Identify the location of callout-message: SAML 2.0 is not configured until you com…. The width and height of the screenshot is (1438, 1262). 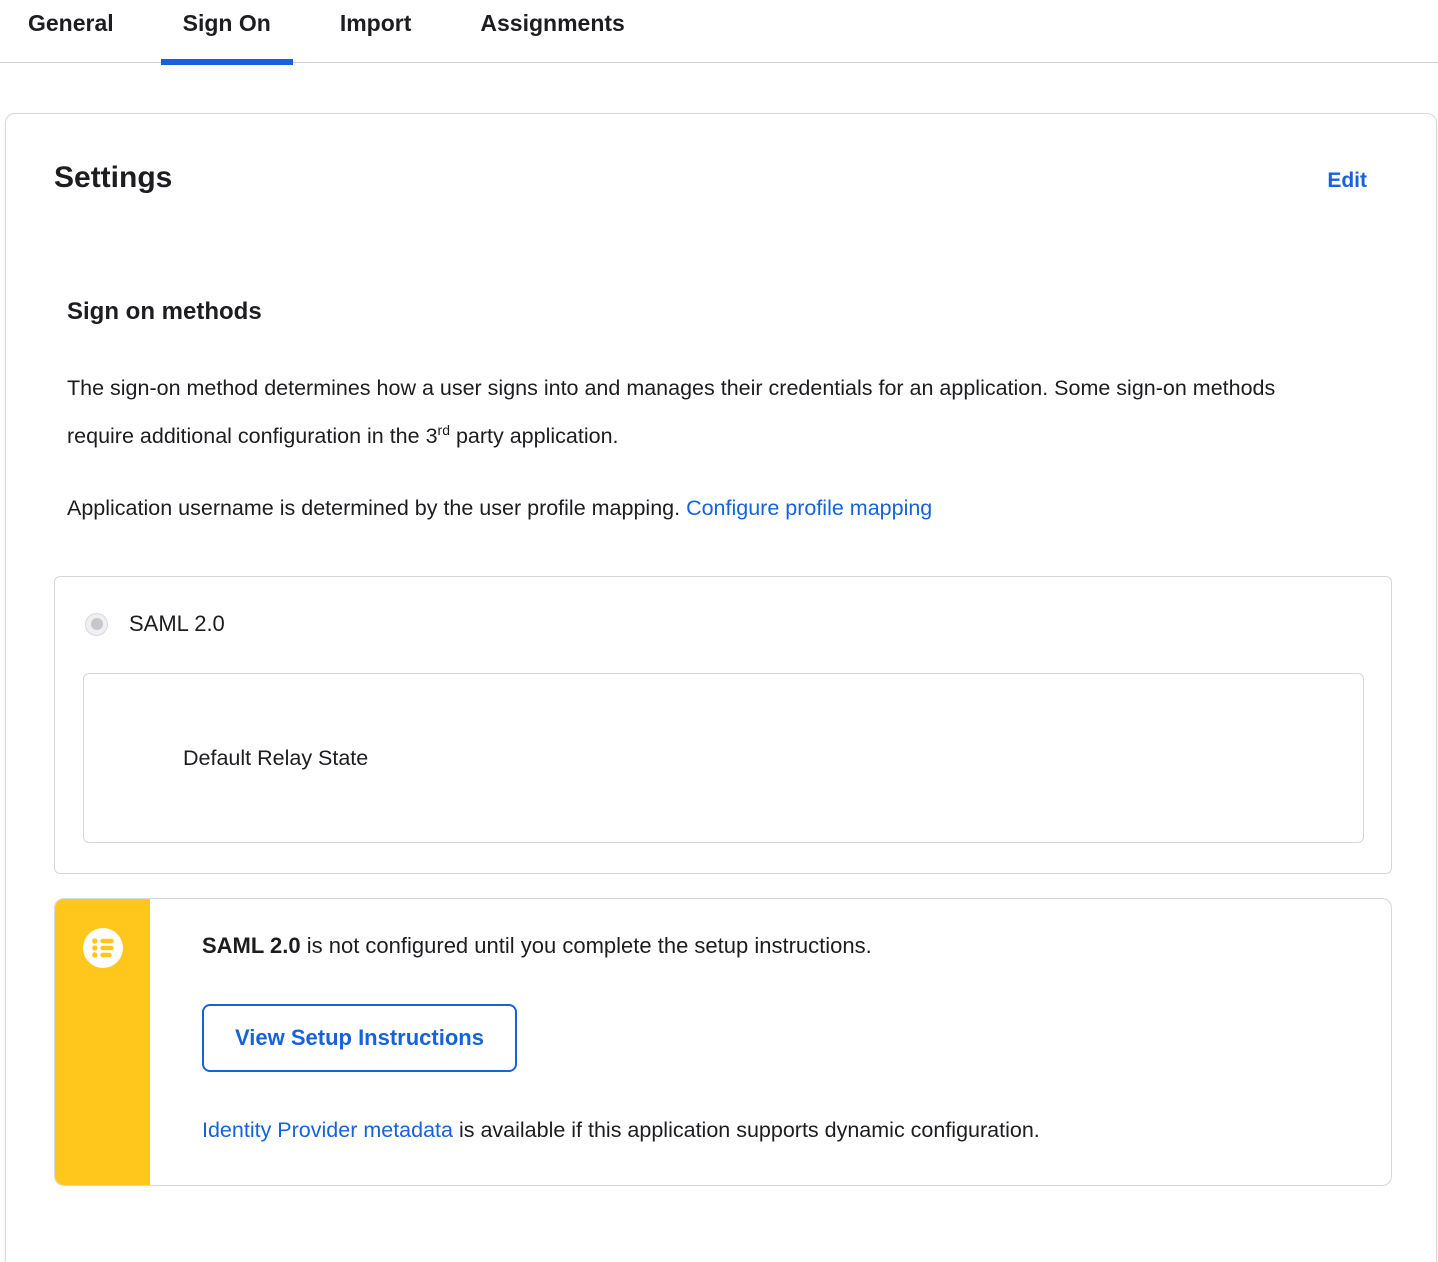
(776, 946).